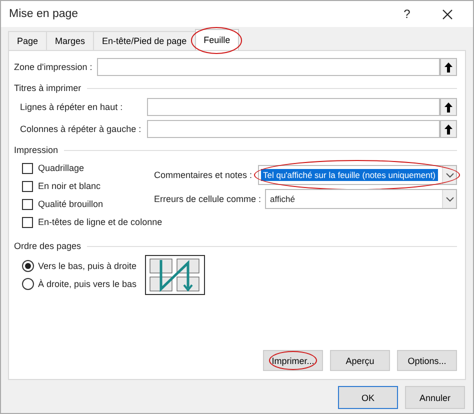 The image size is (474, 414). What do you see at coordinates (368, 397) in the screenshot?
I see `dialog-button: OK` at bounding box center [368, 397].